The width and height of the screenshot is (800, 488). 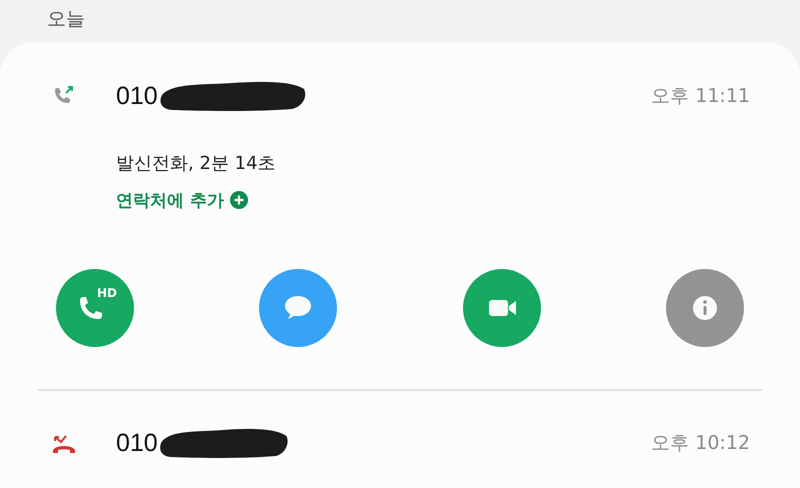 What do you see at coordinates (196, 164) in the screenshot?
I see `call-detail: 발신전화, 2분 14초` at bounding box center [196, 164].